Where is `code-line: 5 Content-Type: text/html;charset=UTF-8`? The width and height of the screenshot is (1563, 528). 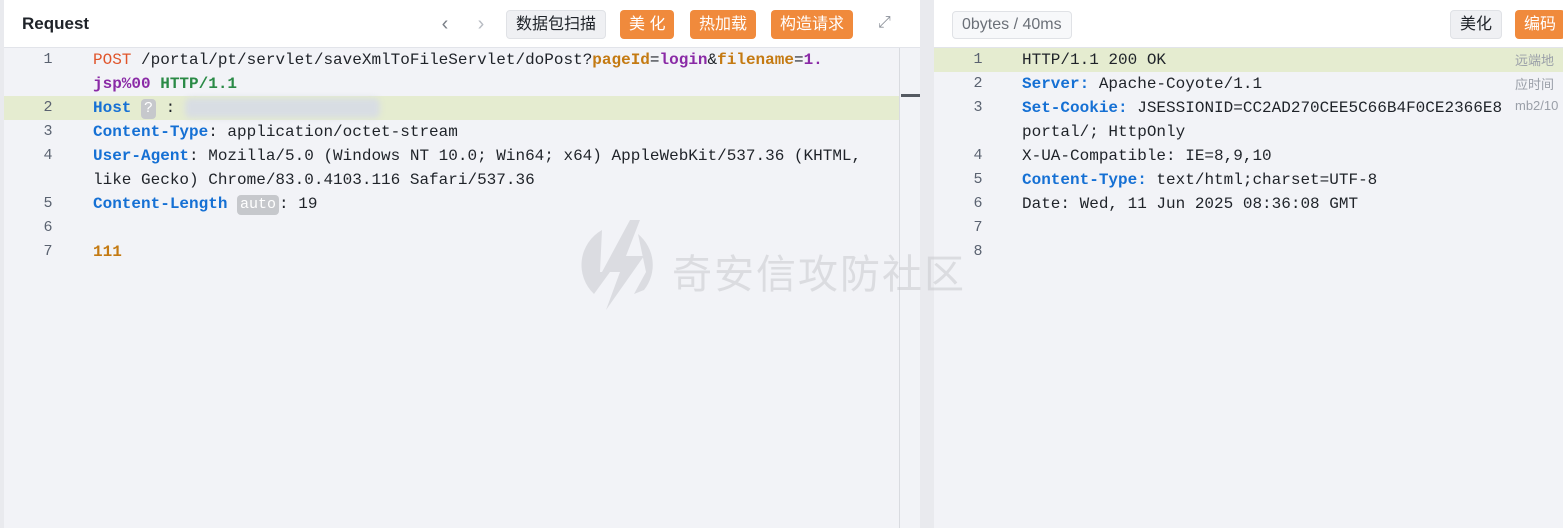
code-line: 5 Content-Type: text/html;charset=UTF-8 is located at coordinates (1248, 180).